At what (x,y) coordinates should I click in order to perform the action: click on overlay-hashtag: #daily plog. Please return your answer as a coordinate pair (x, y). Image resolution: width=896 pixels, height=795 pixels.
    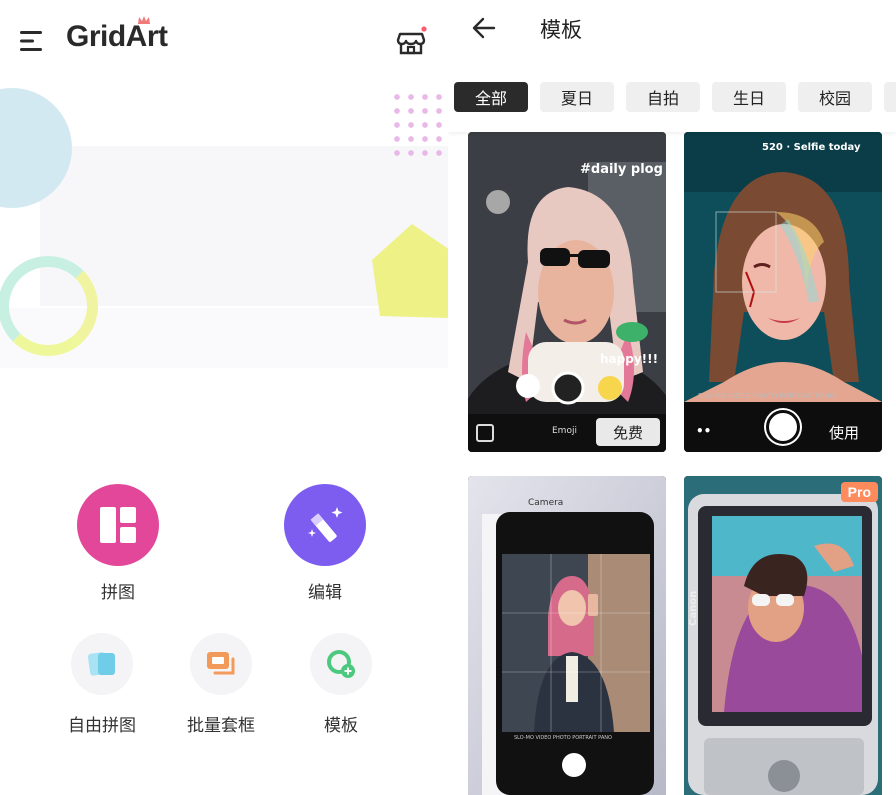
    Looking at the image, I should click on (621, 169).